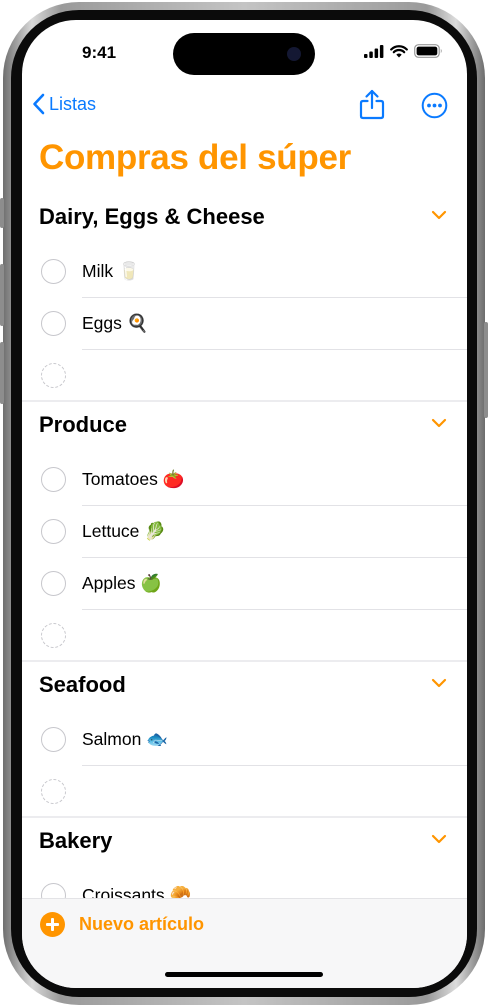 The image size is (489, 1008). What do you see at coordinates (486, 370) in the screenshot?
I see `power-button` at bounding box center [486, 370].